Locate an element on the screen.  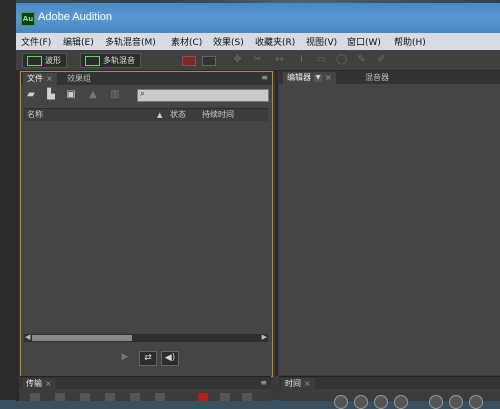
menu-favorites: 收藏夹(R) is located at coordinates (275, 41).